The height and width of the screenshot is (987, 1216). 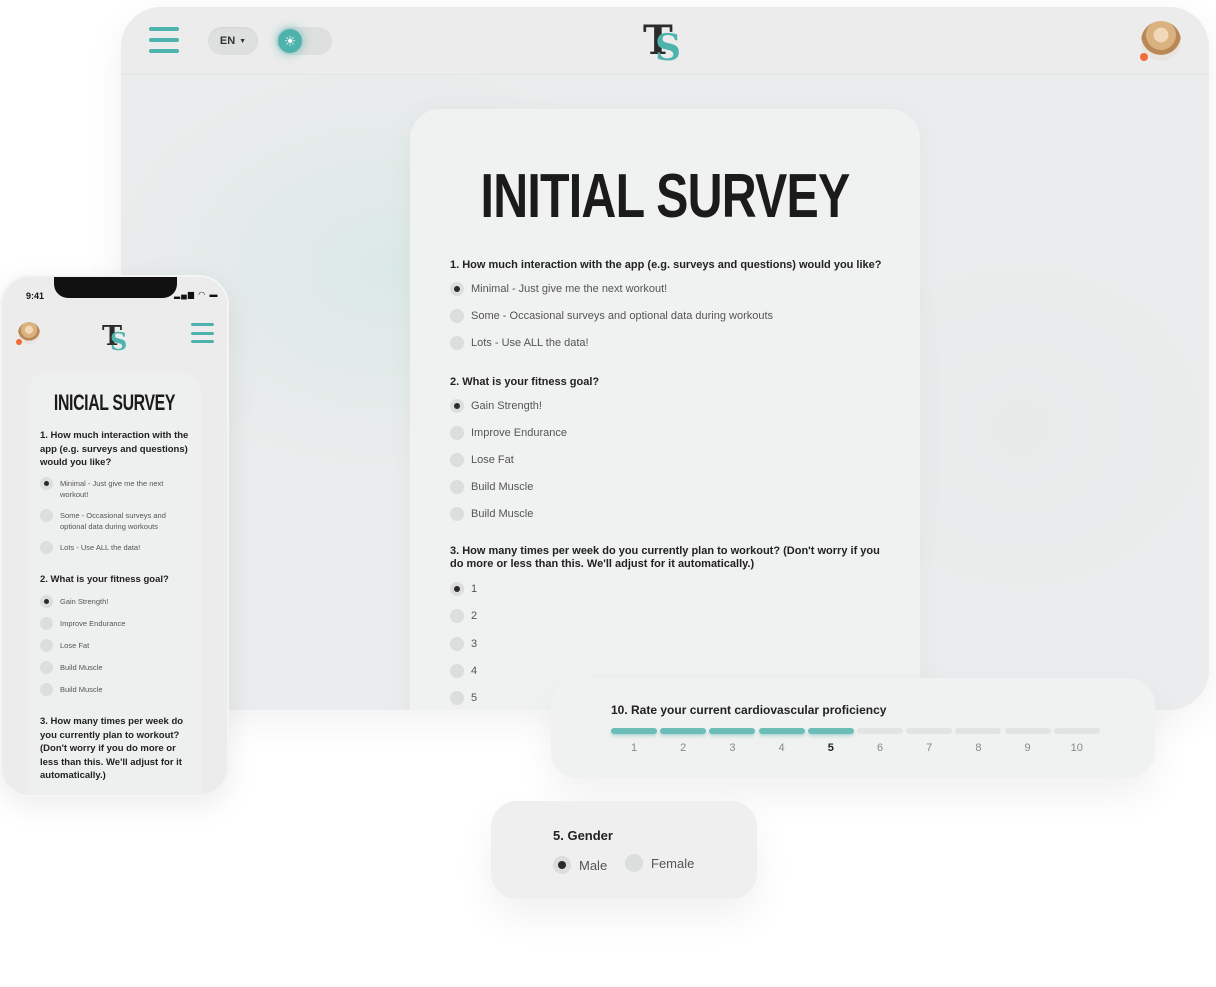 I want to click on q3-option-2: 2, so click(x=463, y=616).